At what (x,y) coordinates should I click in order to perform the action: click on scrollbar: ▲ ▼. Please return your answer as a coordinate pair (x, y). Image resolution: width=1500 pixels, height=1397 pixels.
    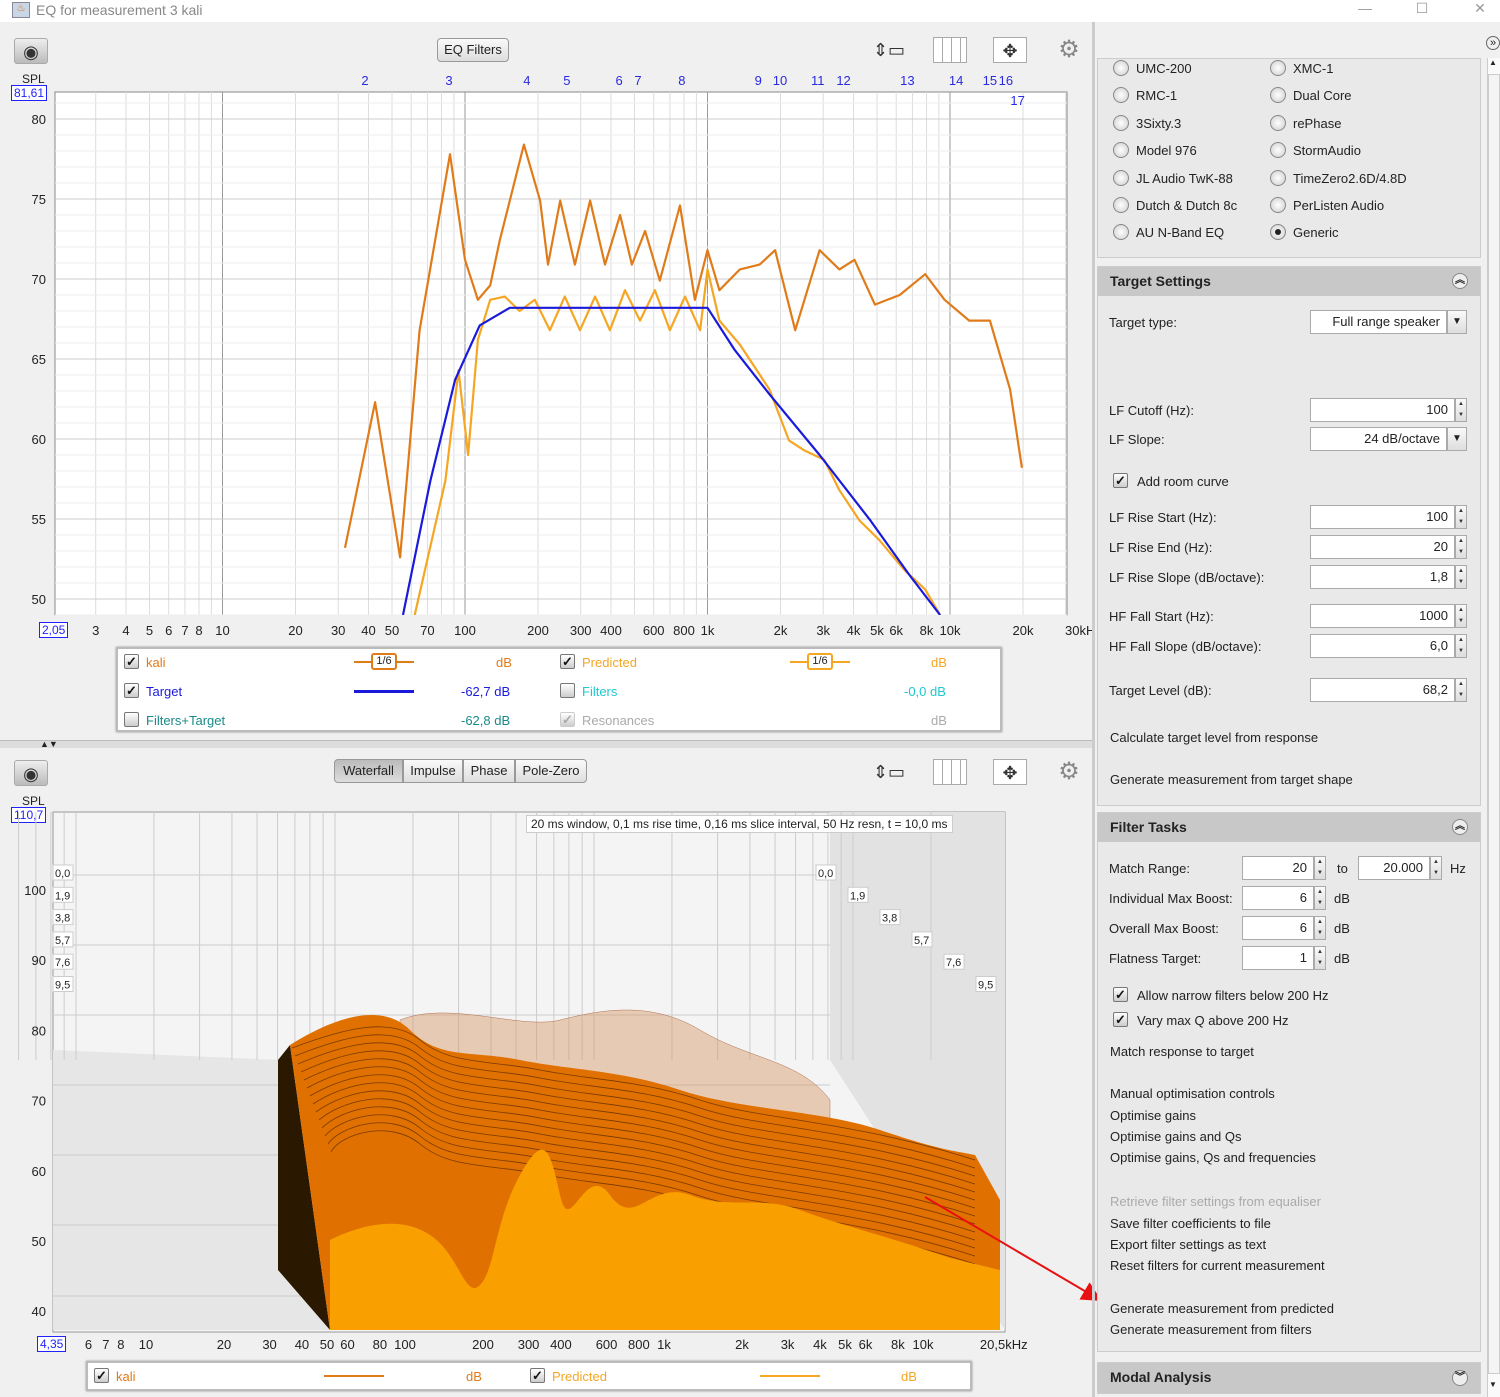
    Looking at the image, I should click on (1493, 727).